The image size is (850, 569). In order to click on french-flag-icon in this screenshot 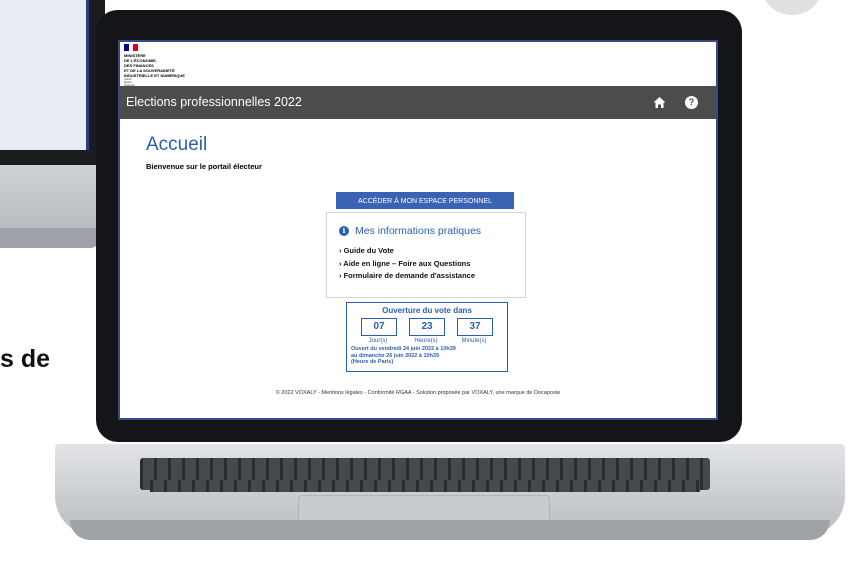, I will do `click(131, 47)`.